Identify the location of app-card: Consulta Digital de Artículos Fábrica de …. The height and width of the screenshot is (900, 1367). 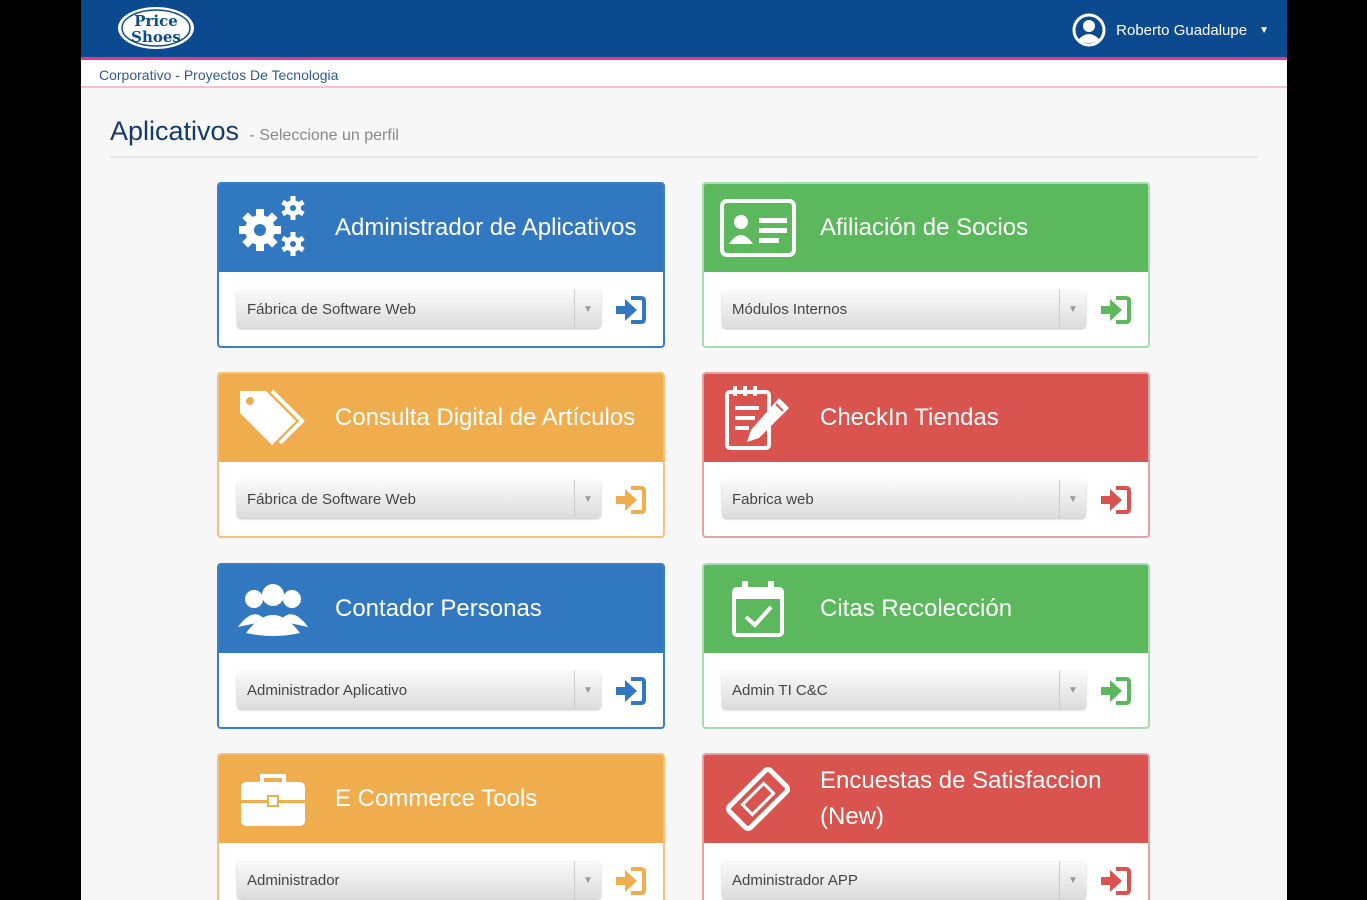
(441, 455).